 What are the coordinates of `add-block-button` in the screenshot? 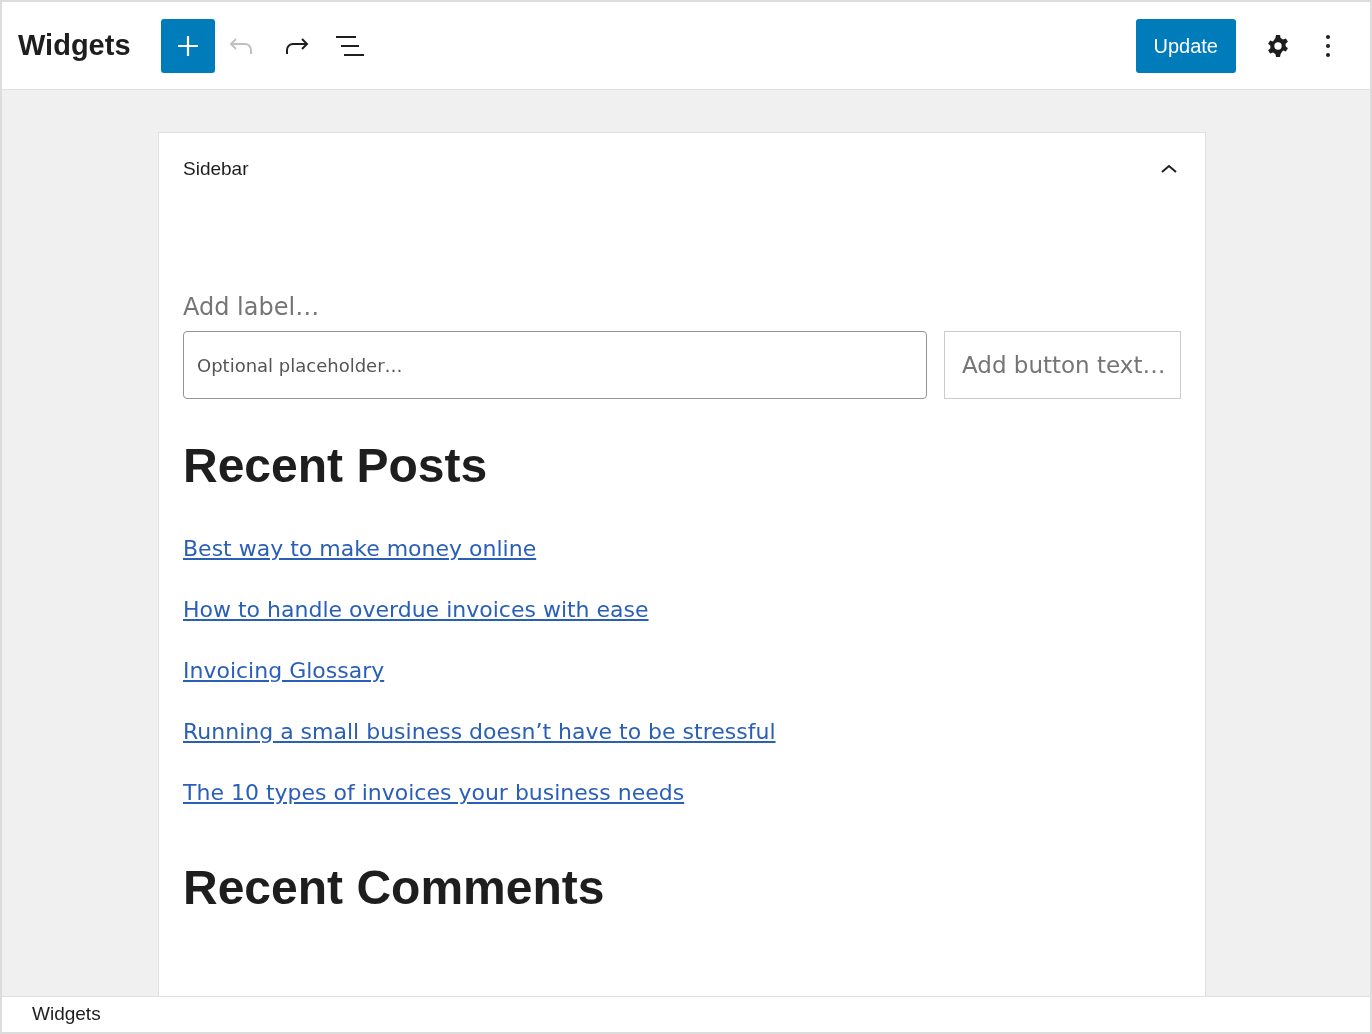 It's located at (187, 45).